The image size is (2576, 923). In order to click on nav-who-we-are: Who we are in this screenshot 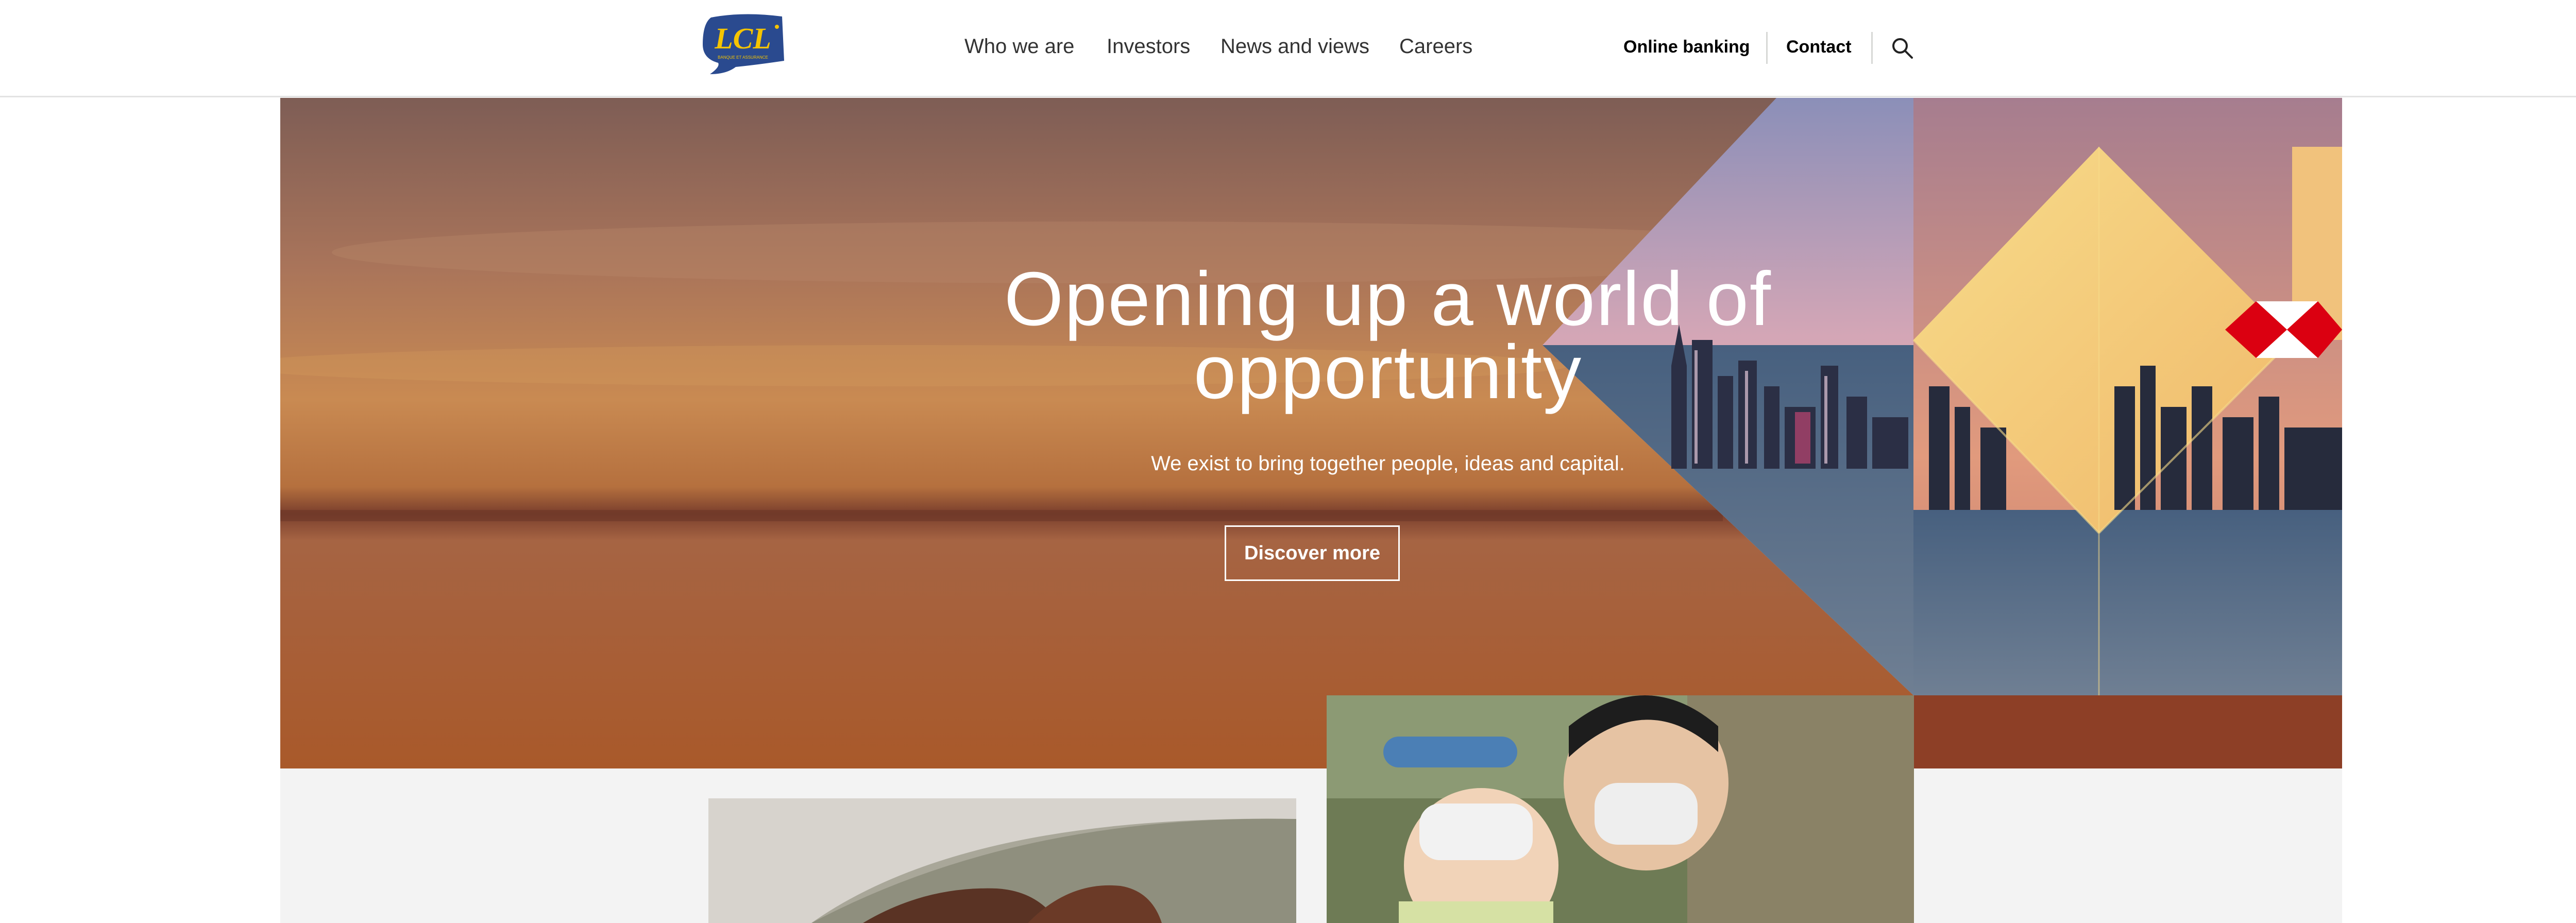, I will do `click(1019, 47)`.